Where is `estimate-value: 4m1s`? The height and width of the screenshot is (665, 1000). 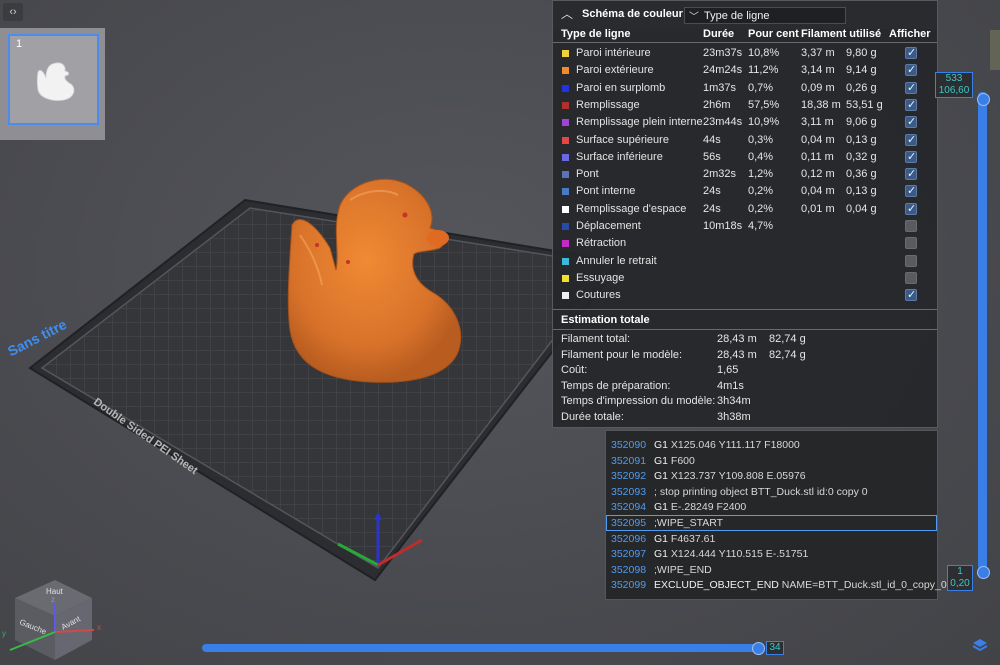
estimate-value: 4m1s is located at coordinates (730, 385).